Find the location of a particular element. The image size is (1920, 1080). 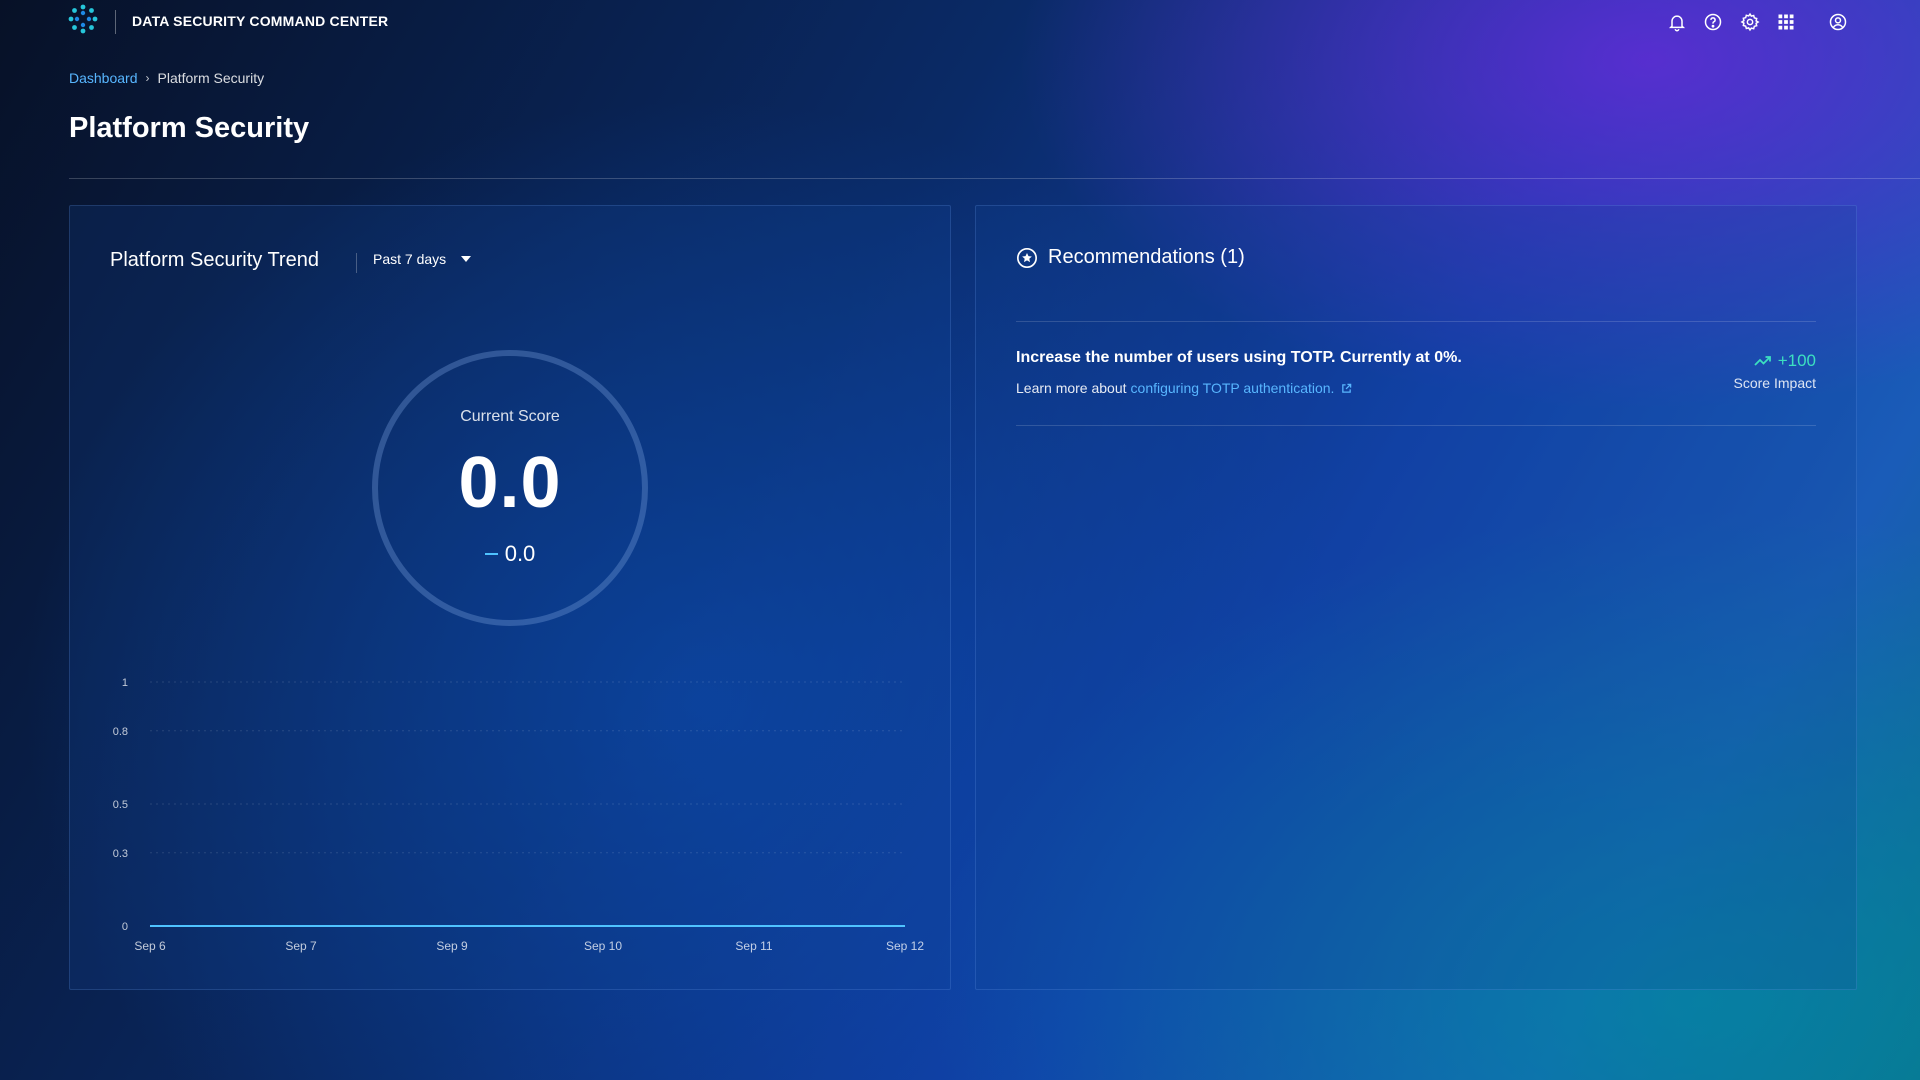

trending-up-icon is located at coordinates (1762, 361).